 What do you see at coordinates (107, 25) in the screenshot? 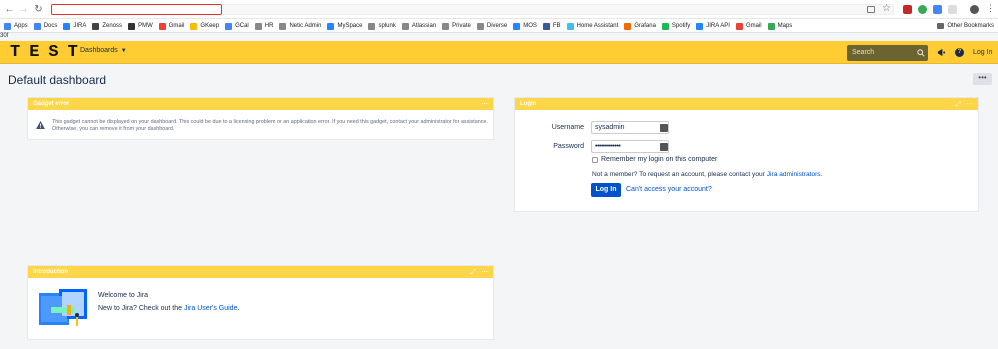
I see `bookmark-item: Zenoss` at bounding box center [107, 25].